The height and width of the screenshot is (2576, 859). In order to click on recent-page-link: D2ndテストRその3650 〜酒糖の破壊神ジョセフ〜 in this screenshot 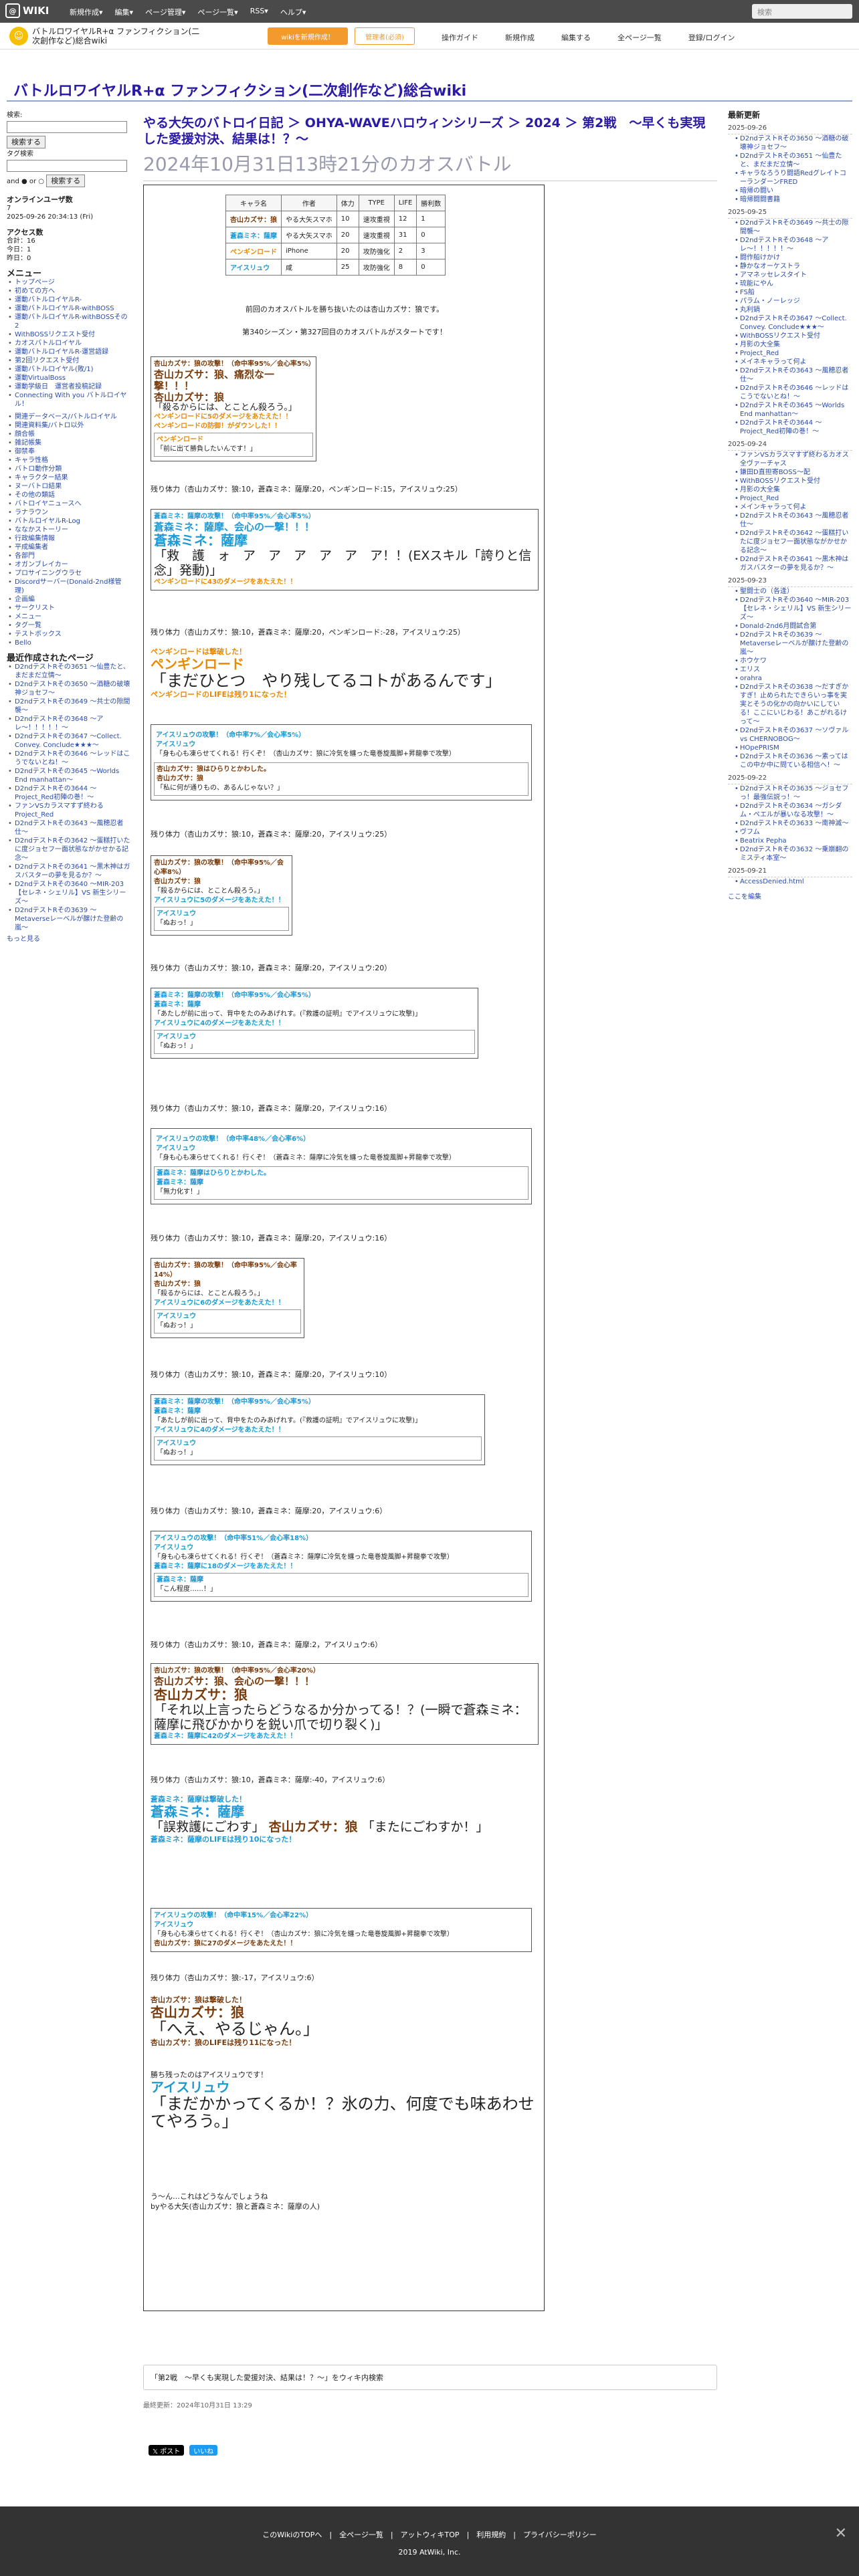, I will do `click(68, 688)`.